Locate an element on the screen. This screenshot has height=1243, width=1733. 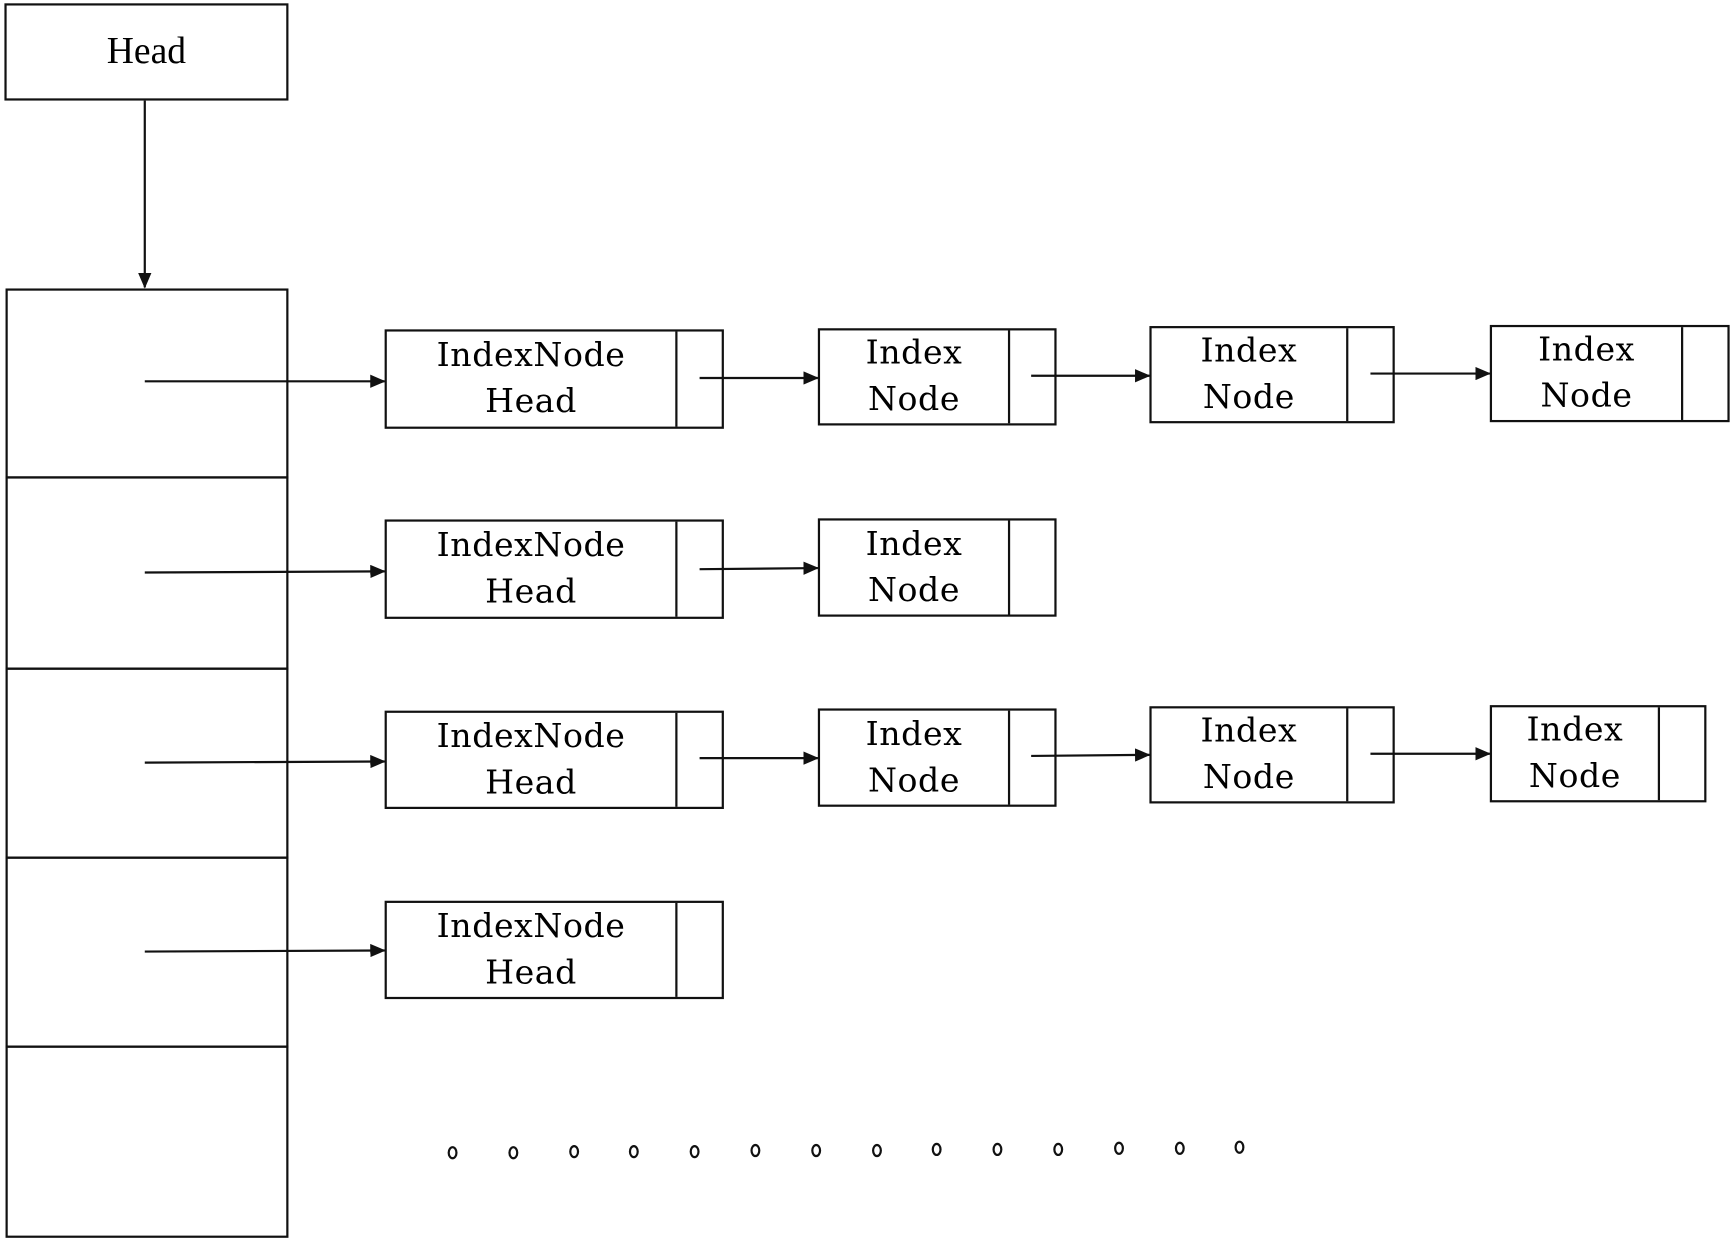
bucket-3-arrow is located at coordinates (265, 761).